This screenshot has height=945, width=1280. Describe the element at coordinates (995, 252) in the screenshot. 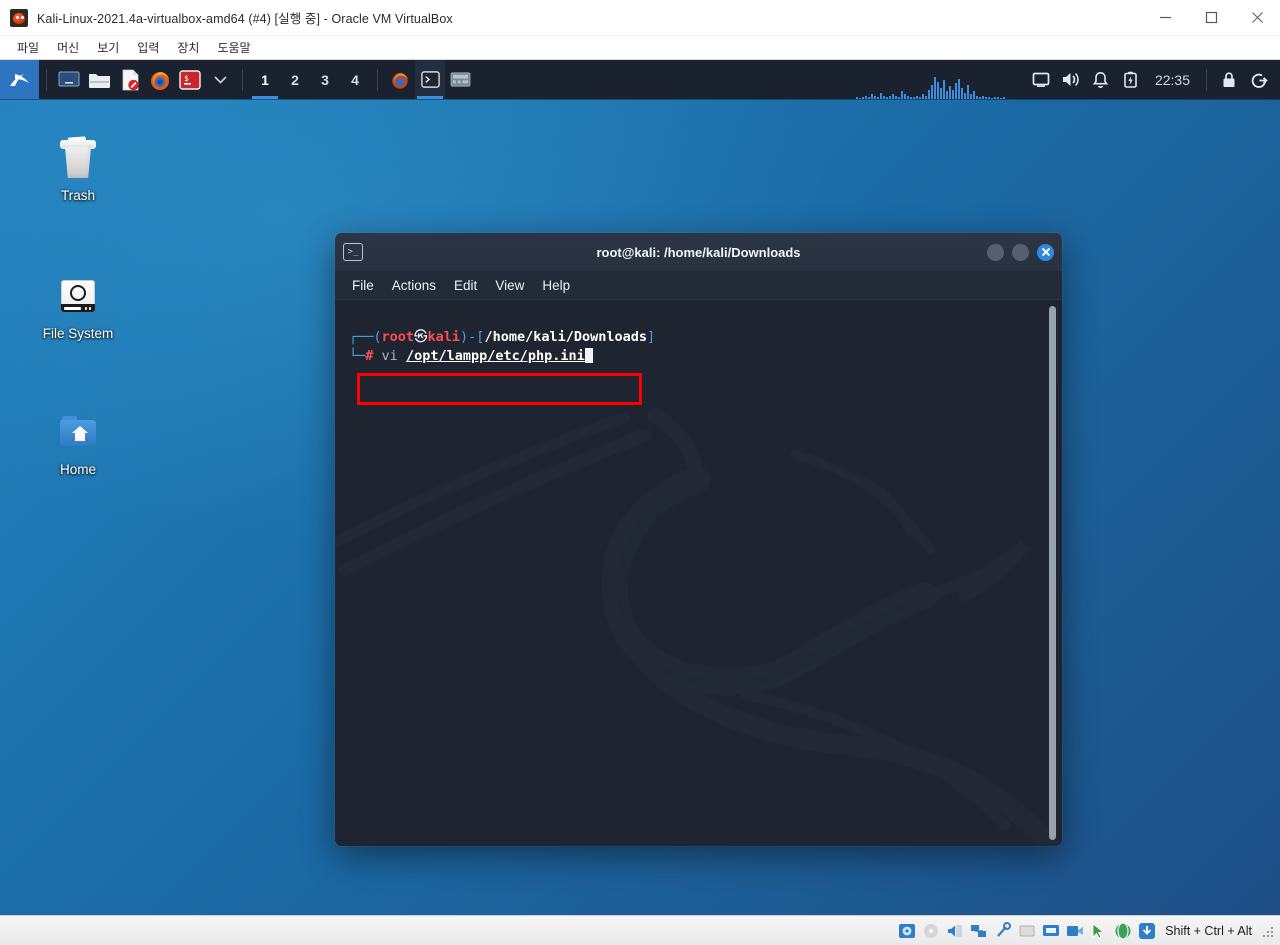

I see `terminal-minimize-button` at that location.